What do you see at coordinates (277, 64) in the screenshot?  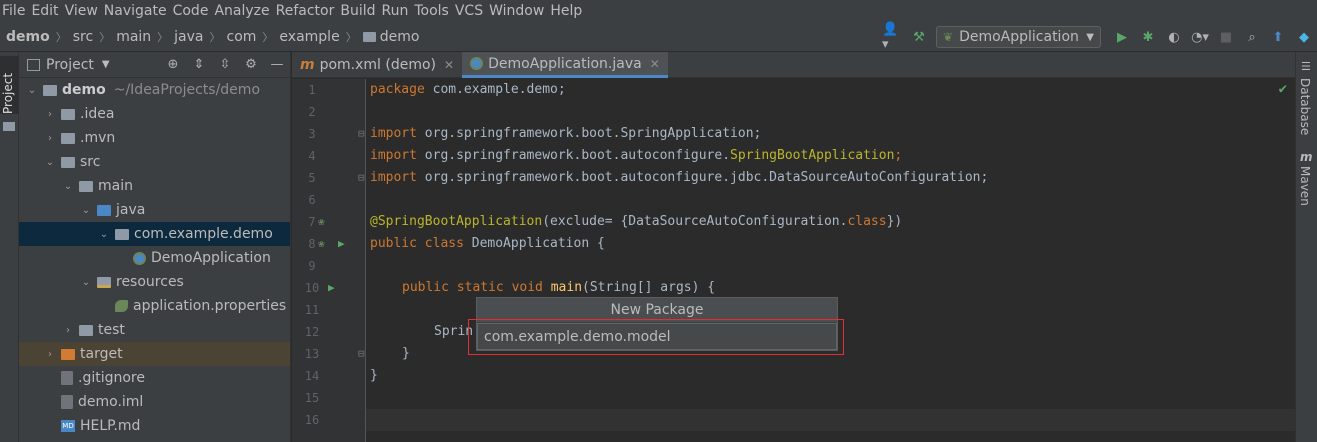 I see `hide-panel-icon: —` at bounding box center [277, 64].